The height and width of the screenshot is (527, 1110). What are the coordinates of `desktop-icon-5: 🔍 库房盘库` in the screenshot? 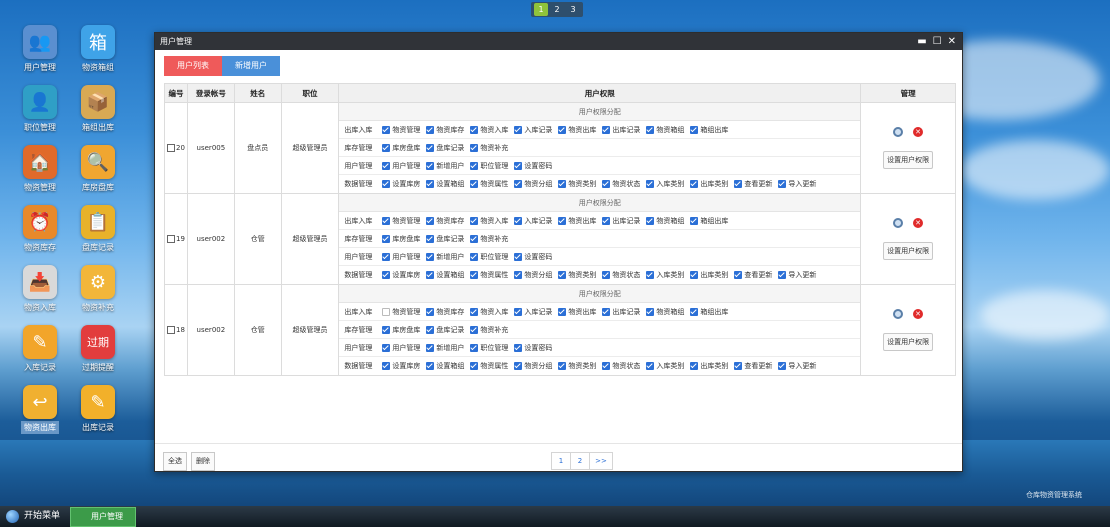 It's located at (98, 169).